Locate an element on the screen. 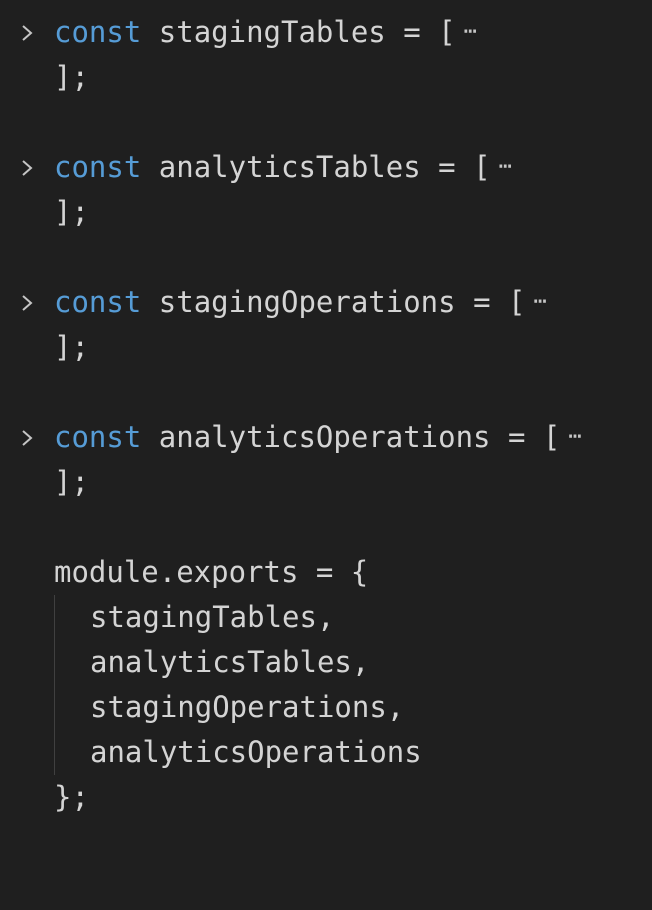  code-line: module.exports = { is located at coordinates (326, 572).